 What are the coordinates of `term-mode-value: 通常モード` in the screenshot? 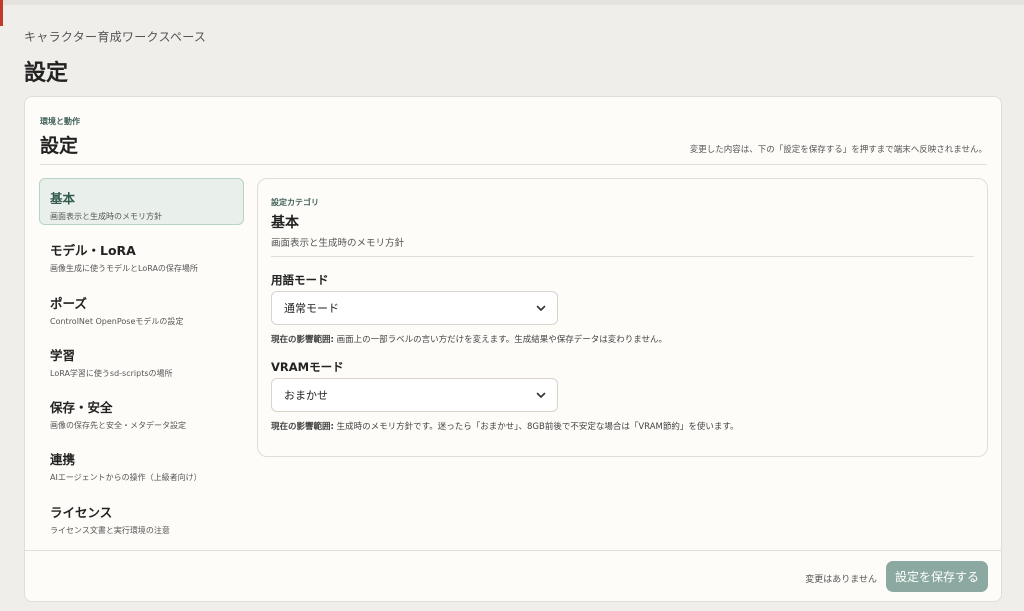 It's located at (311, 308).